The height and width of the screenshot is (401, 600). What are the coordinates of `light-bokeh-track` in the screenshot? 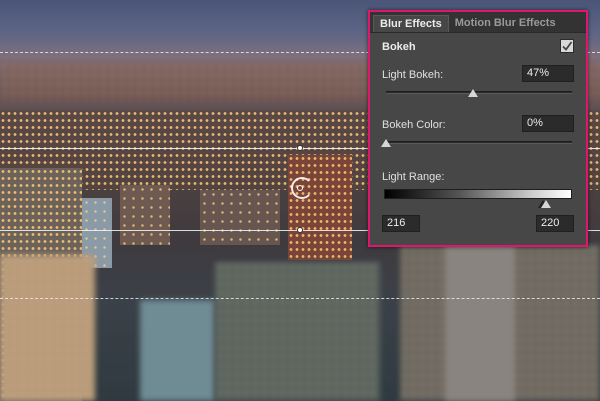 It's located at (479, 92).